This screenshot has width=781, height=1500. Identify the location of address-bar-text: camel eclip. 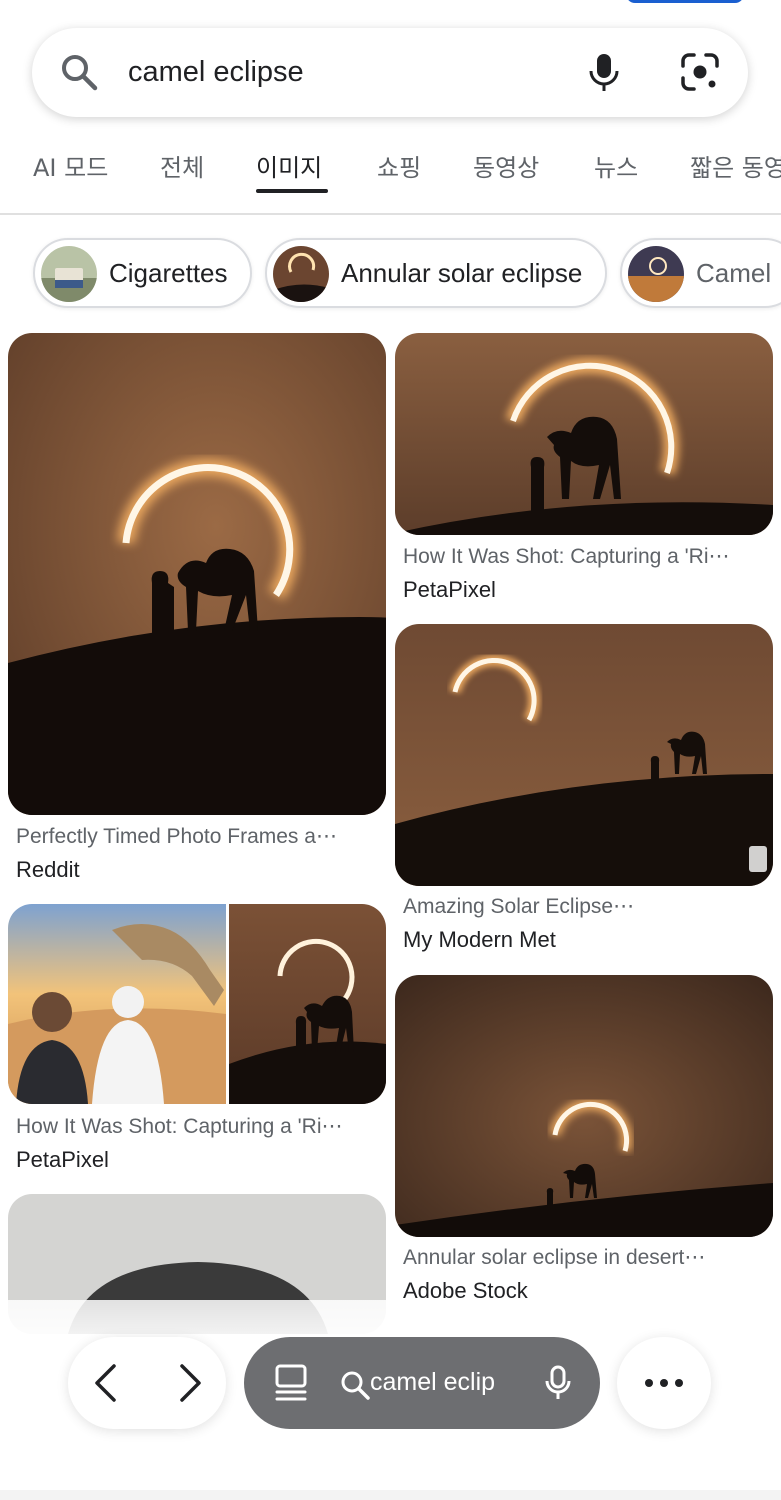
(441, 1382).